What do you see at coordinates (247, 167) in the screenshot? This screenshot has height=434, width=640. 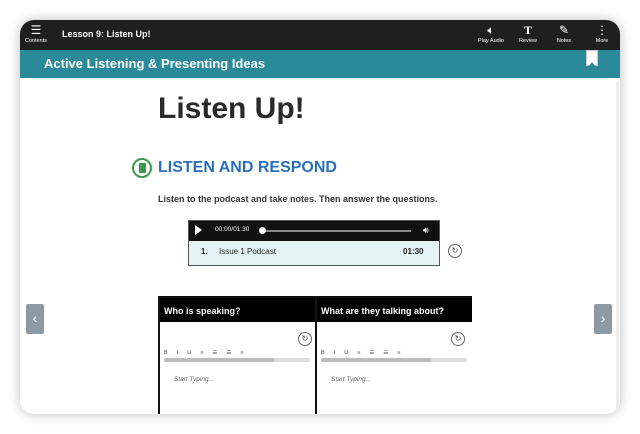 I see `section-title: LISTEN AND RESPOND` at bounding box center [247, 167].